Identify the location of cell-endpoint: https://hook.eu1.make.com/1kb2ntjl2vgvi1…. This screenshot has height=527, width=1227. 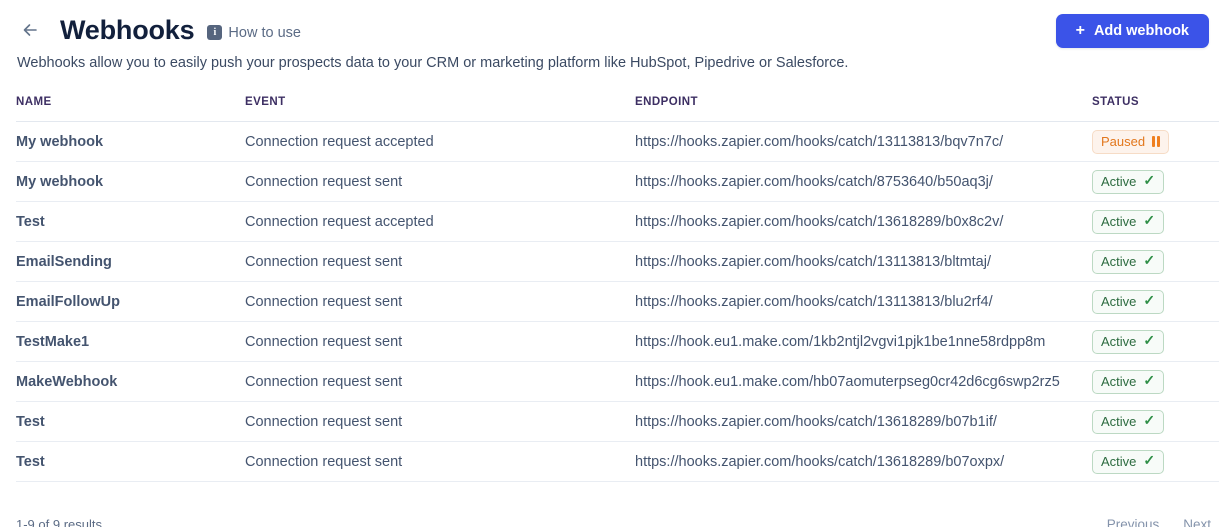
(863, 341).